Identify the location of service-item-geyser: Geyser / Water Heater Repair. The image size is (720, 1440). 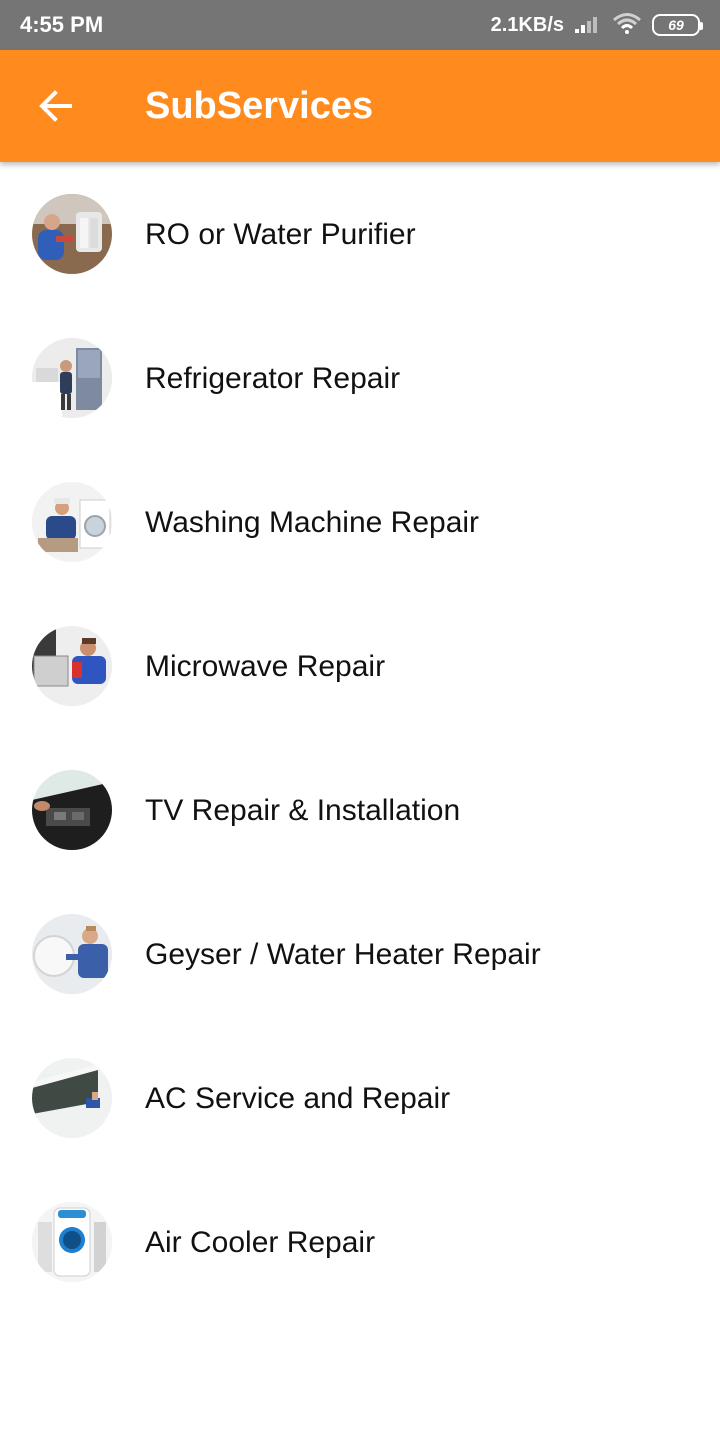
(360, 954).